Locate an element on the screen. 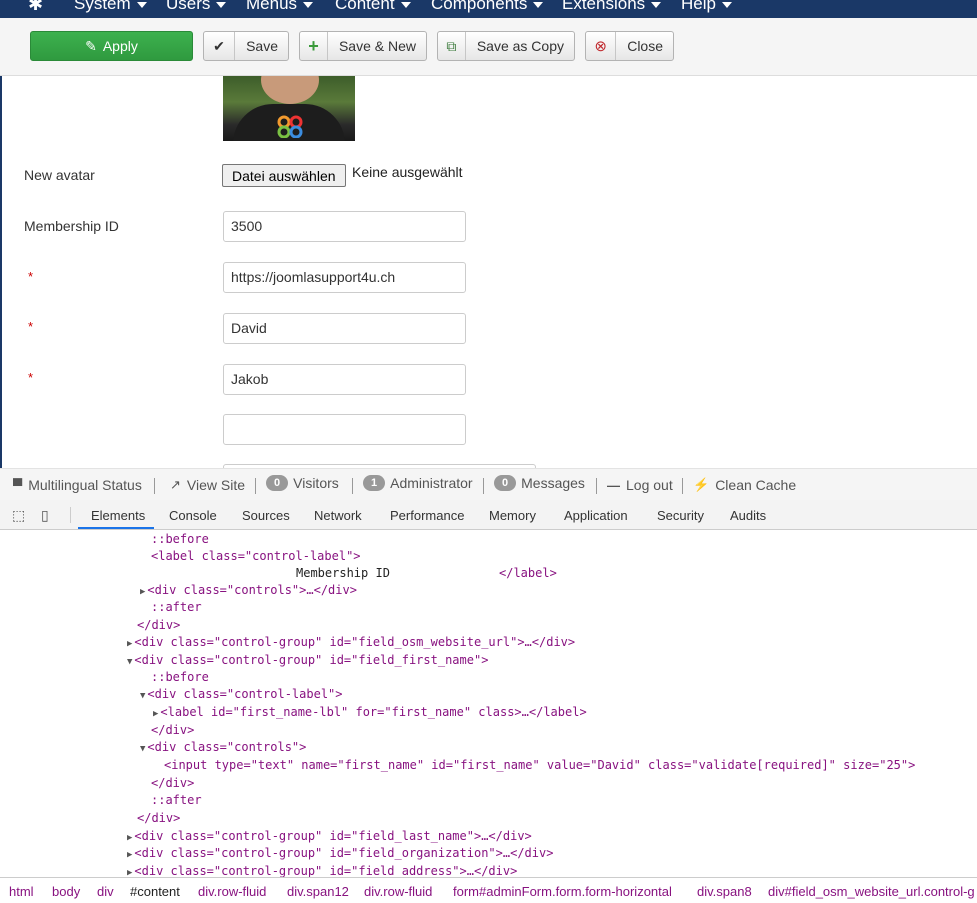  tab-application: Application is located at coordinates (596, 515).